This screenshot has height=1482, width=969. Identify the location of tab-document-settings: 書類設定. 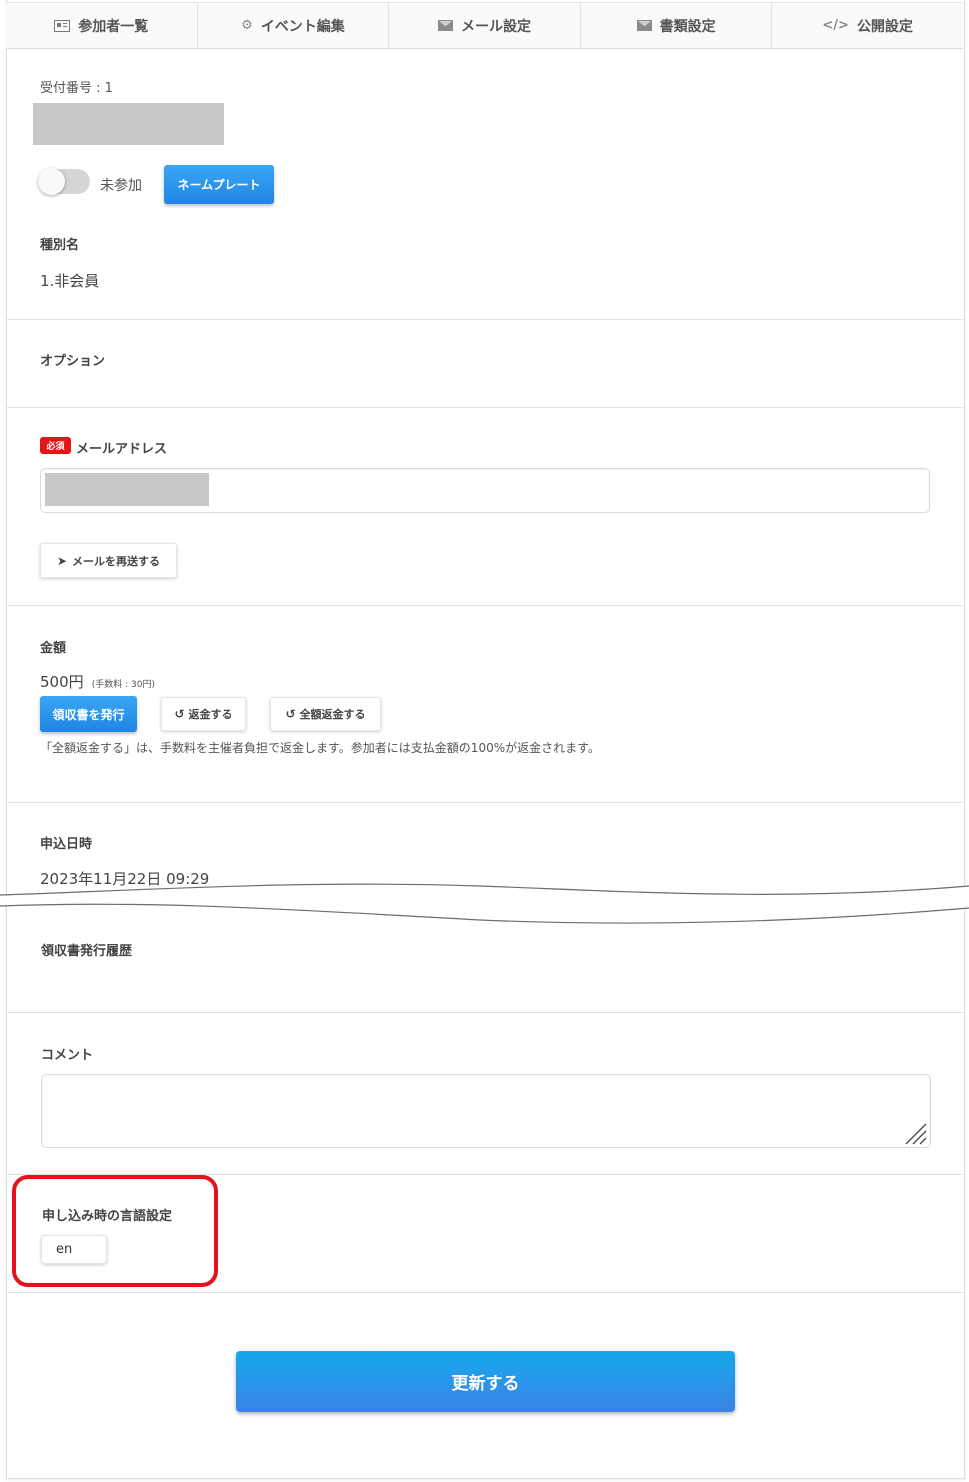
(677, 25).